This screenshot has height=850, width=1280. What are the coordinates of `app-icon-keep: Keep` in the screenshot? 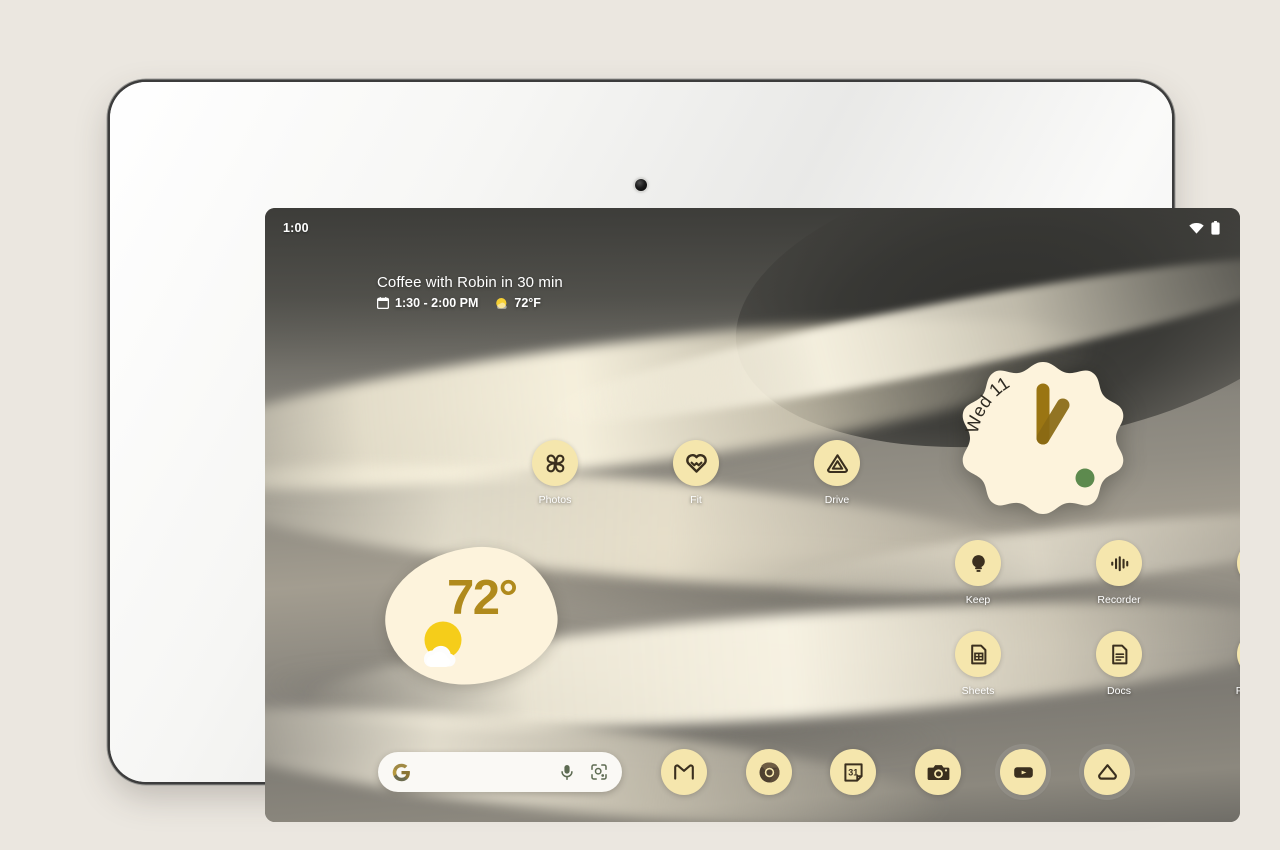 It's located at (978, 573).